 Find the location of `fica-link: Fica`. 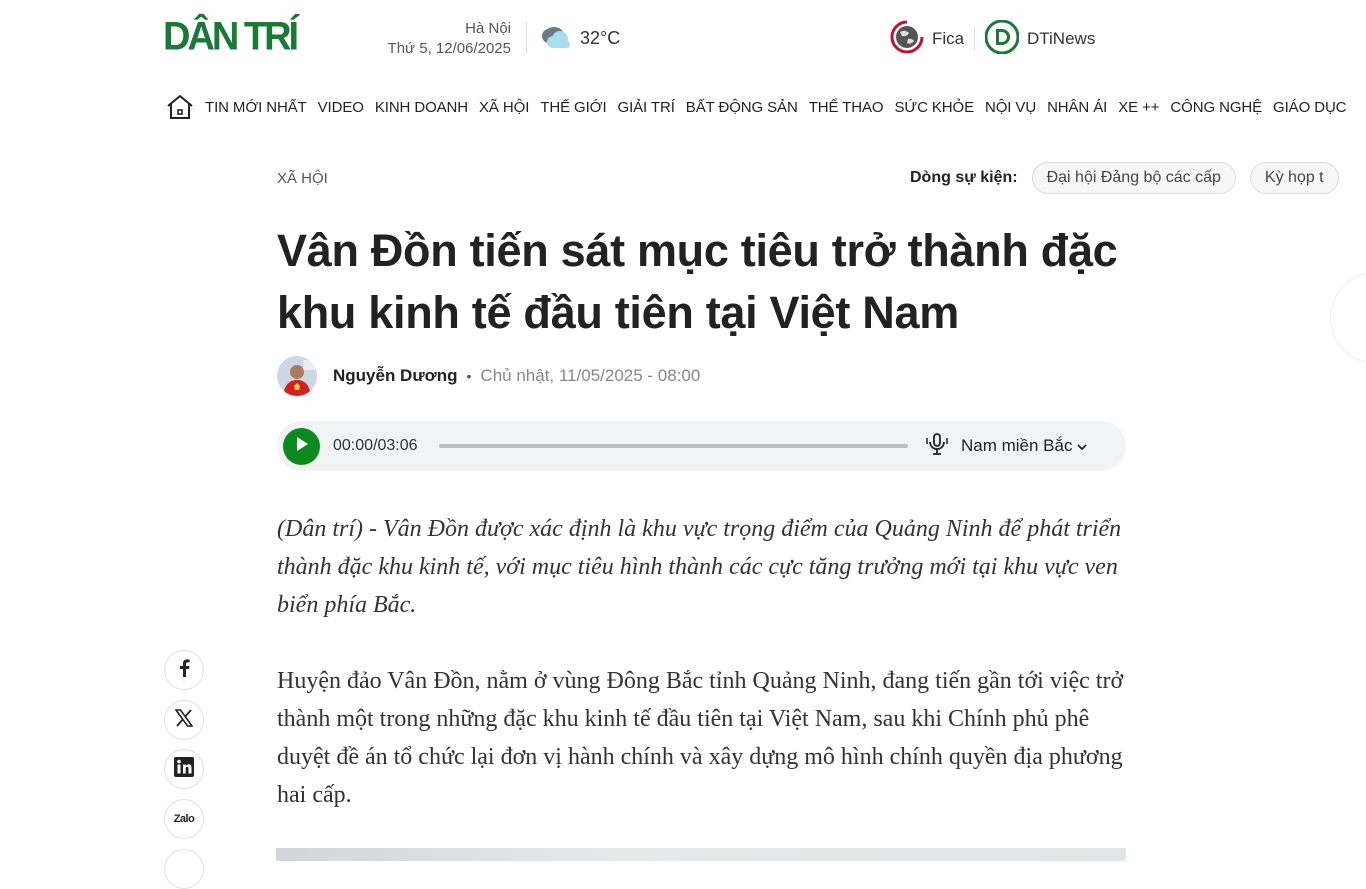

fica-link: Fica is located at coordinates (927, 39).